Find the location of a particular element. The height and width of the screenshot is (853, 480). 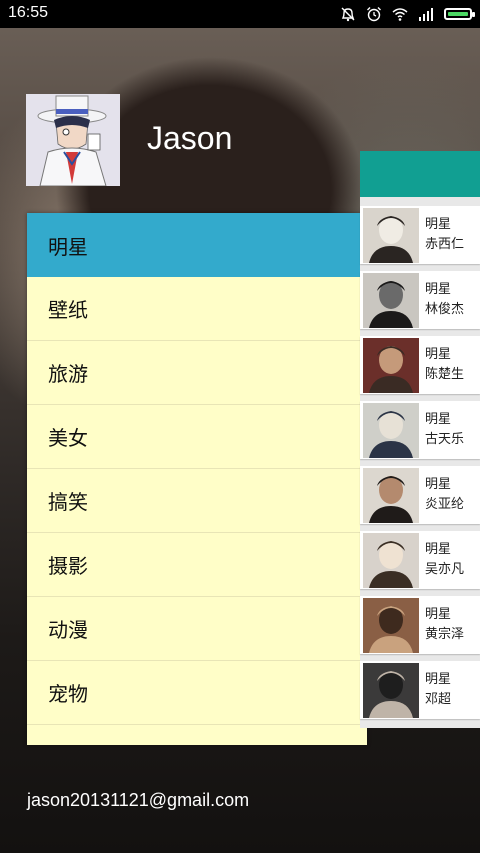

avatar is located at coordinates (73, 140).